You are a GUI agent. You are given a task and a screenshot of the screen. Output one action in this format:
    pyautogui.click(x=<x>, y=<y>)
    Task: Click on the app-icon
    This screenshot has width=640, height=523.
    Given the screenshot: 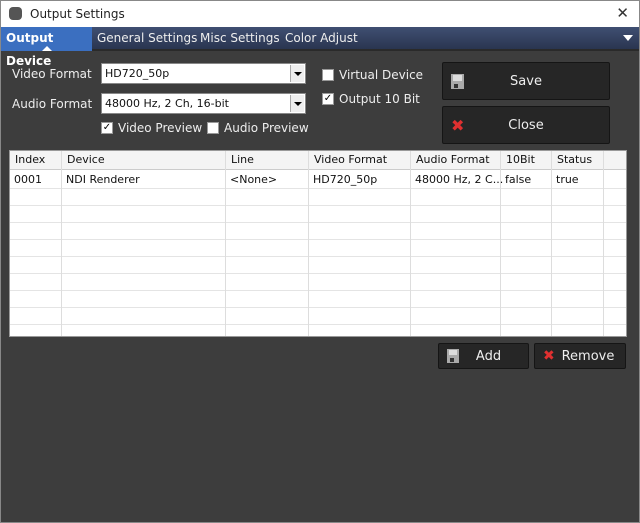 What is the action you would take?
    pyautogui.click(x=15, y=13)
    